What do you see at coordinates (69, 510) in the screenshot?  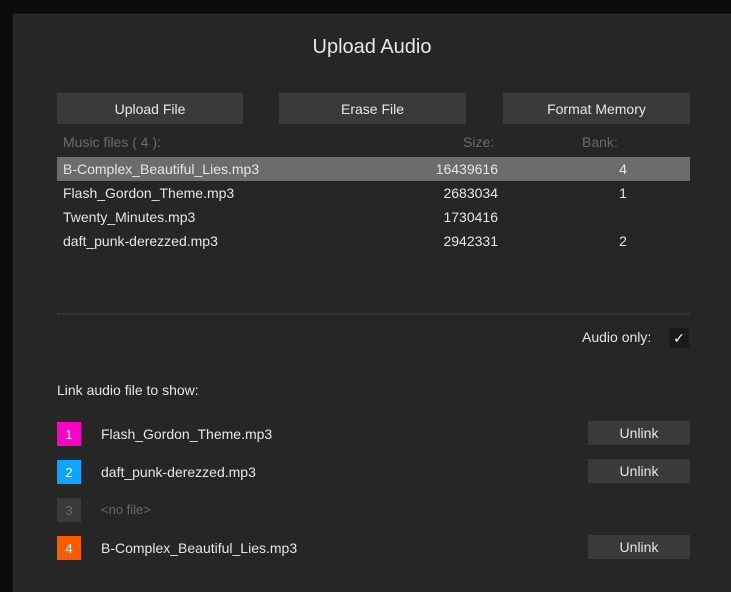 I see `slot-number-badge: 3` at bounding box center [69, 510].